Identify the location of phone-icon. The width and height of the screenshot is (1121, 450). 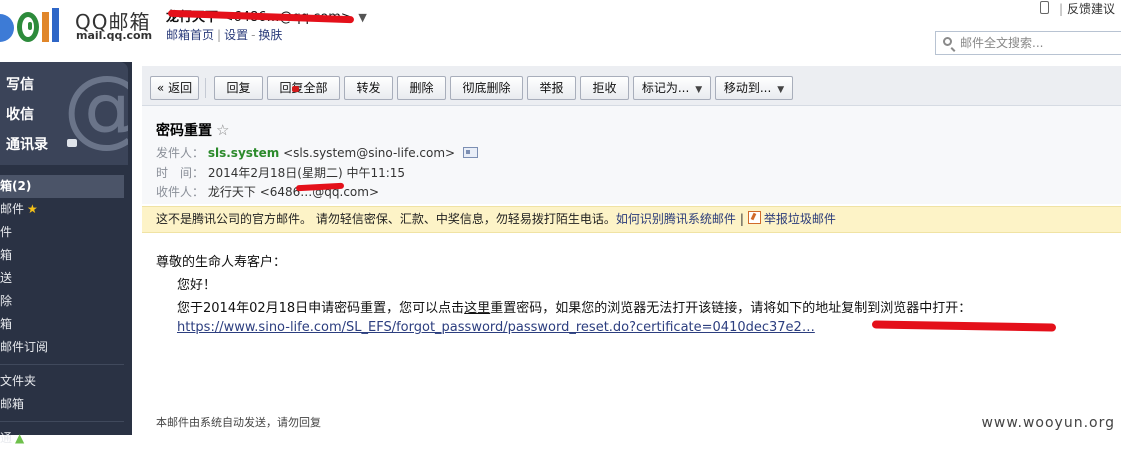
(1044, 7).